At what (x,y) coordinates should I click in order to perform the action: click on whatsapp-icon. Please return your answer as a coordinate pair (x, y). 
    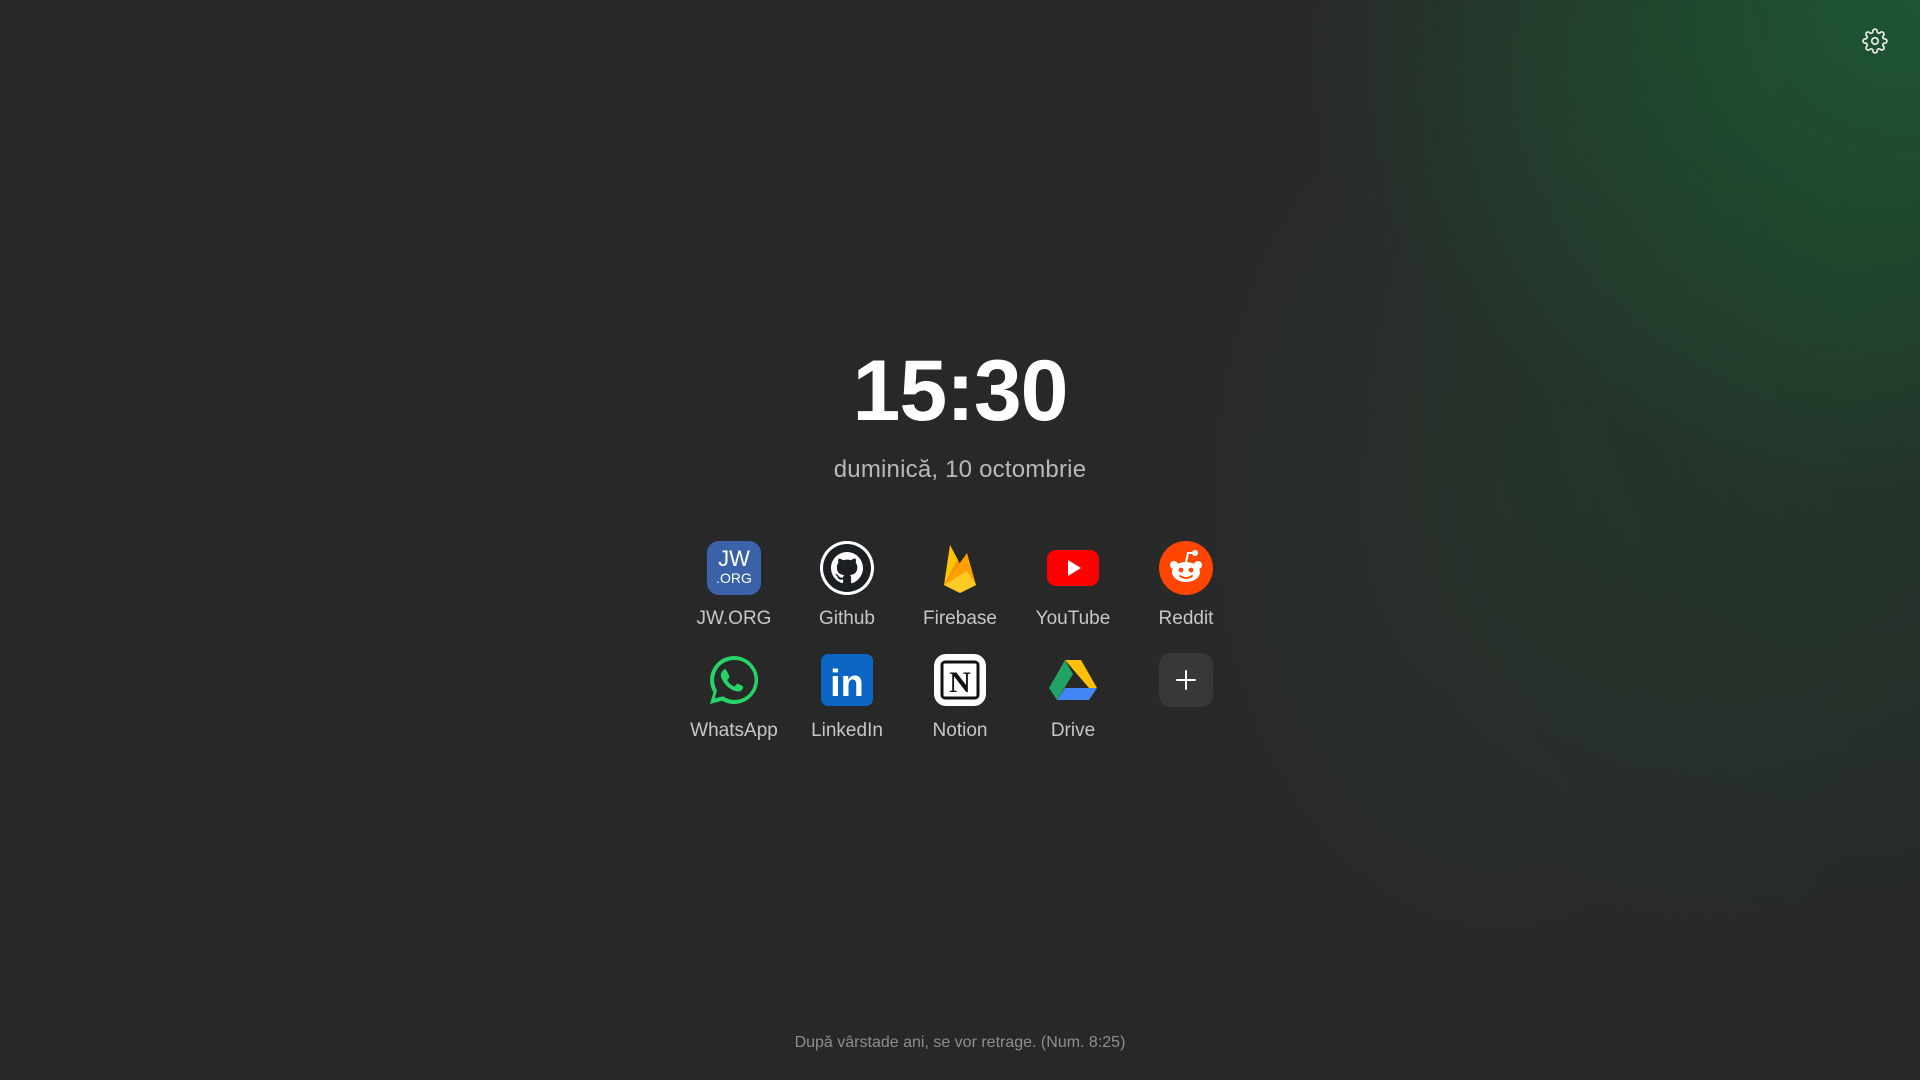
    Looking at the image, I should click on (734, 680).